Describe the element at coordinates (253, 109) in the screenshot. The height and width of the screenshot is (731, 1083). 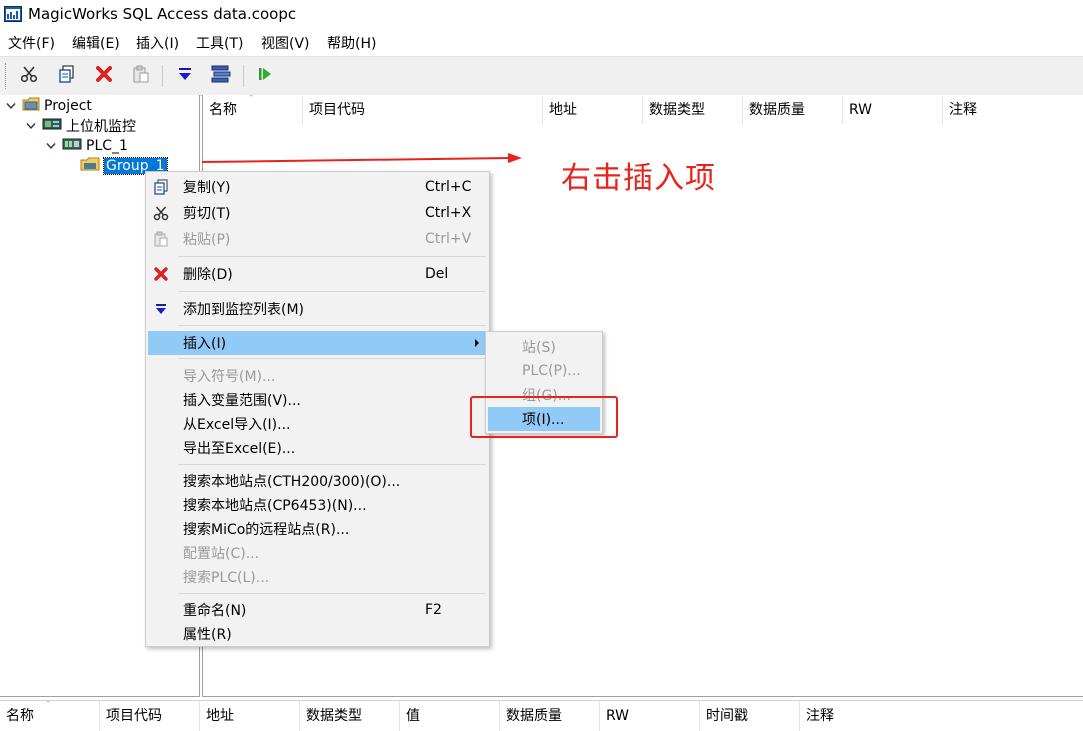
I see `column-header-name: 名称 ˇ` at that location.